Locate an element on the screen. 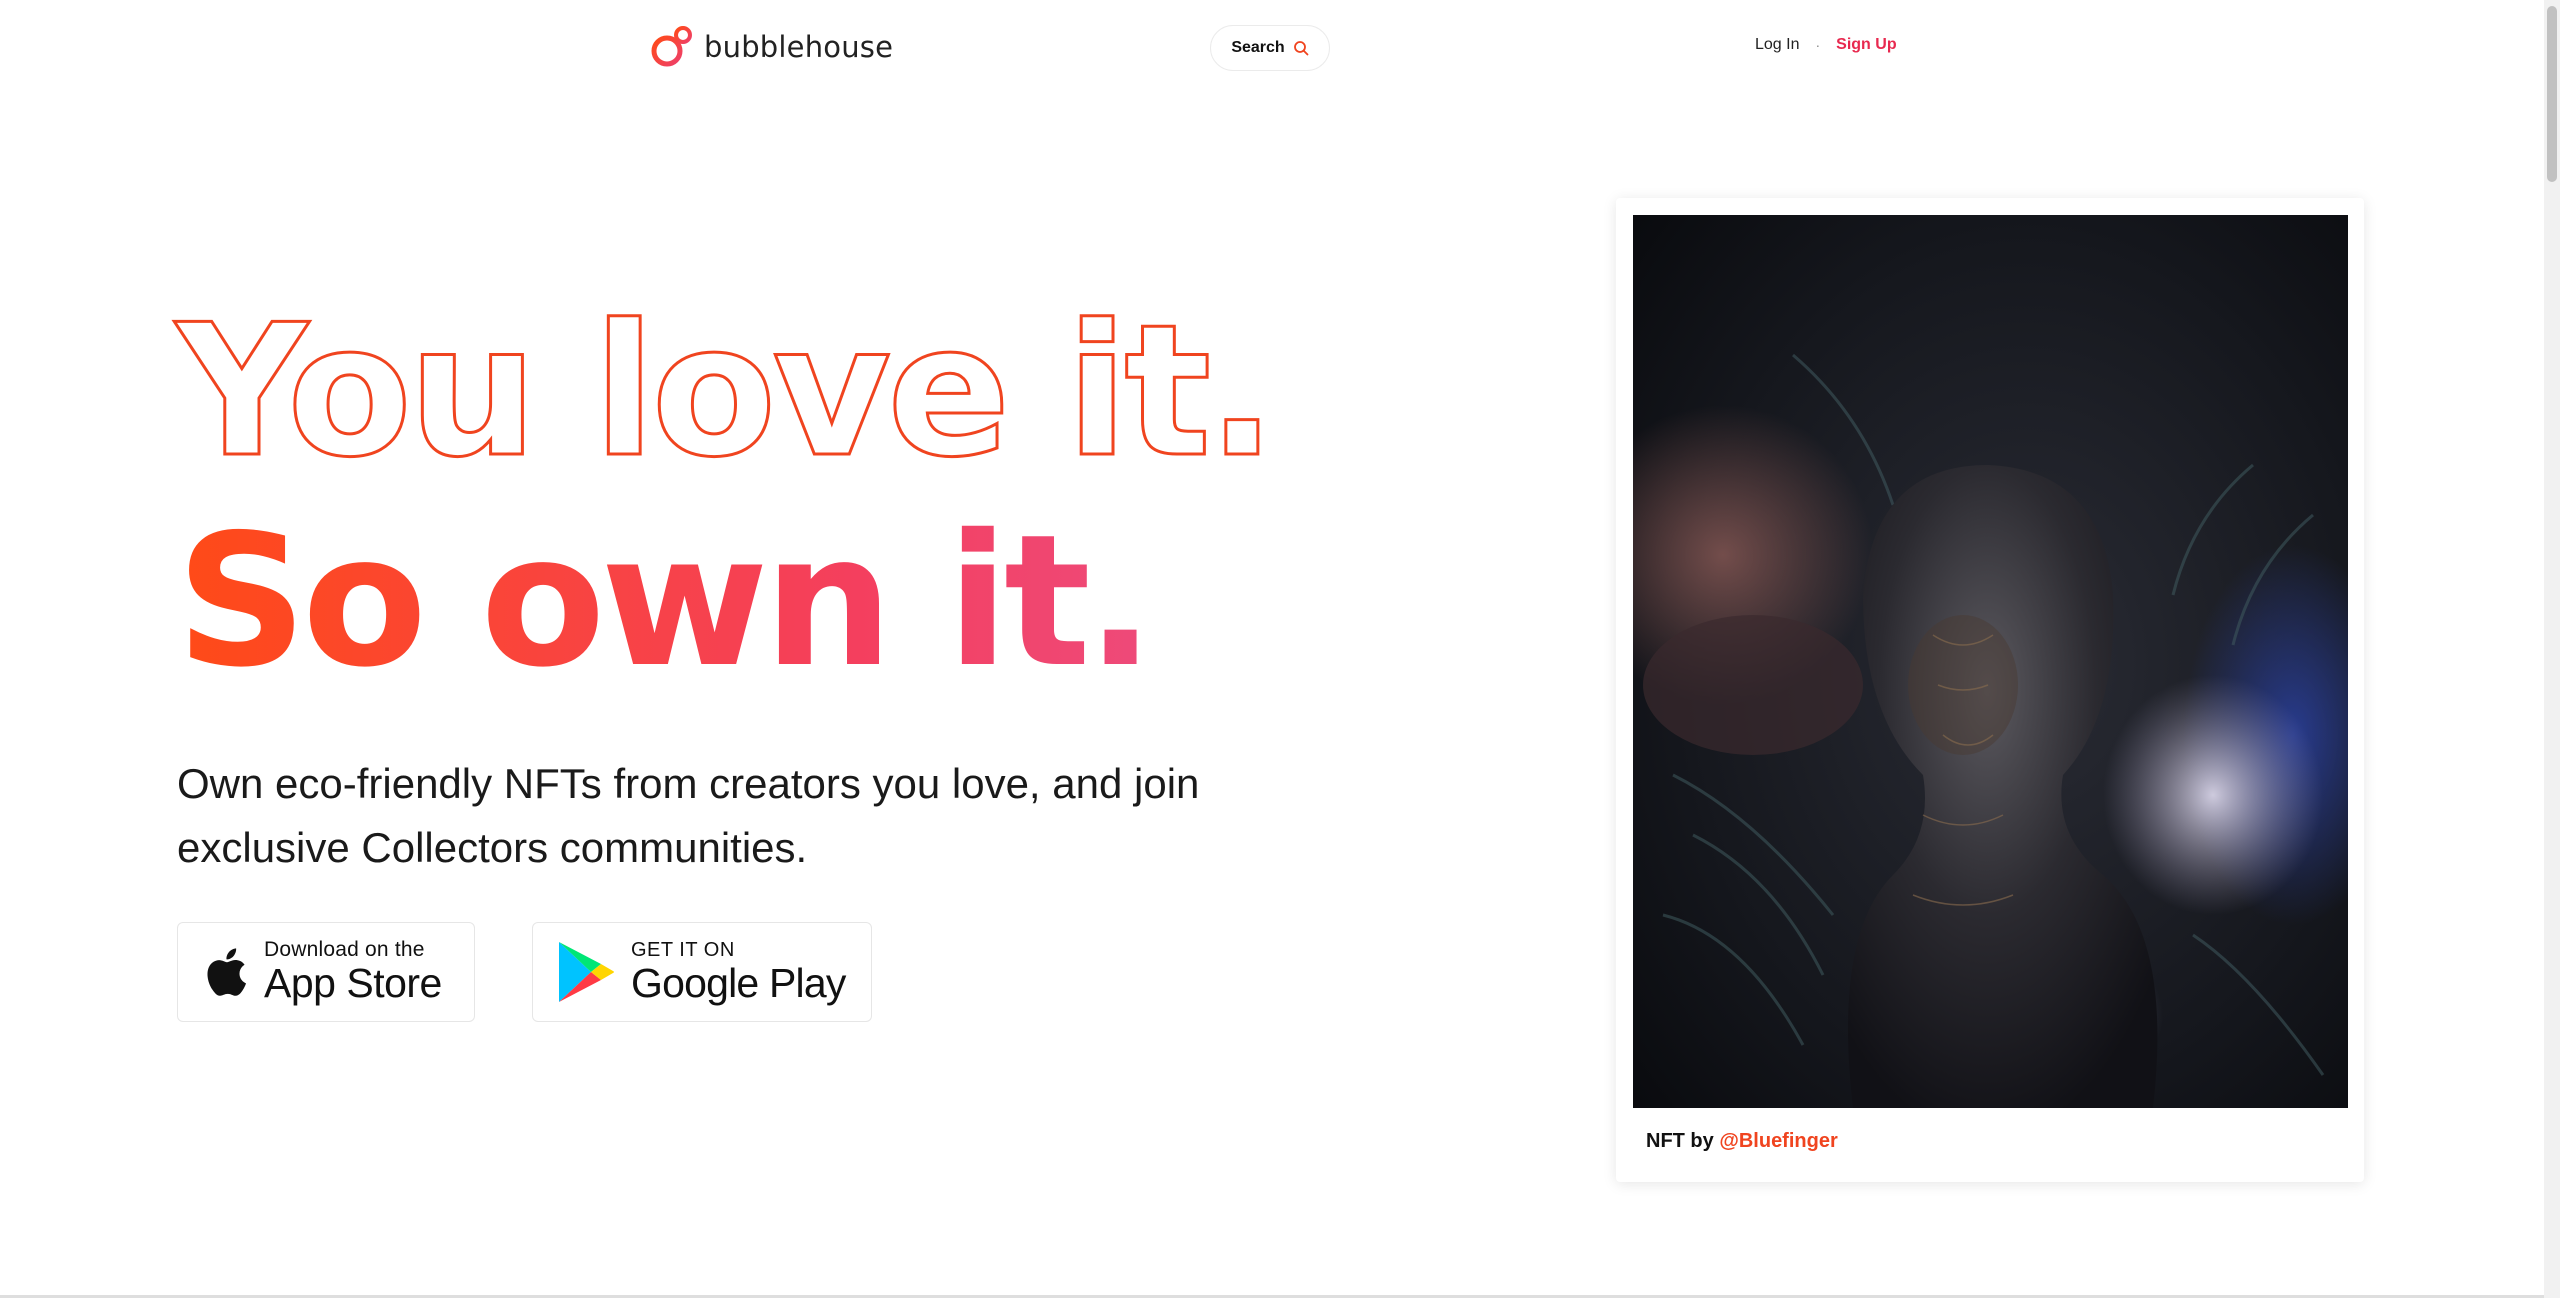 The width and height of the screenshot is (2560, 1298). nft-creator-link: @Bluefinger is located at coordinates (1778, 1141).